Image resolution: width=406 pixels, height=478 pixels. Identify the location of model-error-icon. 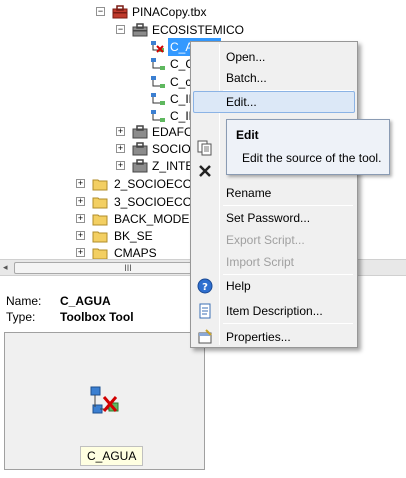
(157, 47).